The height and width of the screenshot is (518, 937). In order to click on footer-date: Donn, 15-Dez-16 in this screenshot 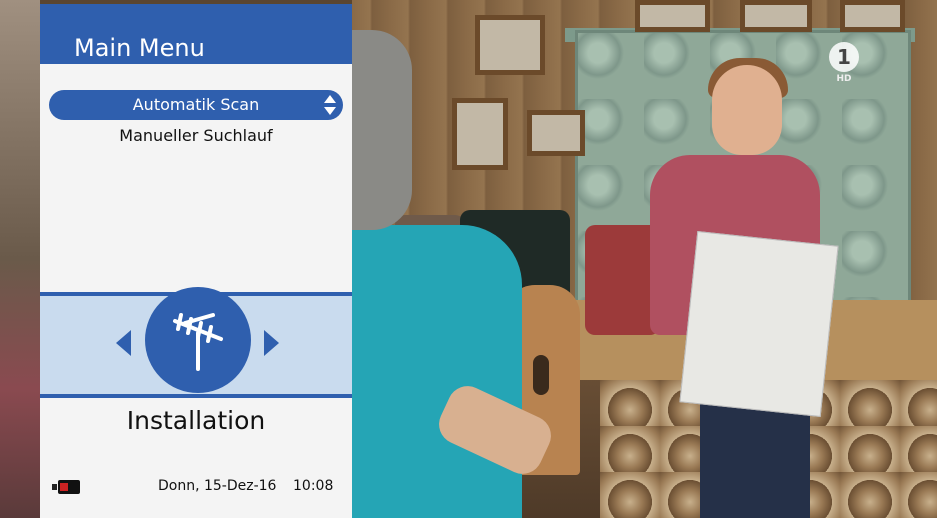, I will do `click(217, 486)`.